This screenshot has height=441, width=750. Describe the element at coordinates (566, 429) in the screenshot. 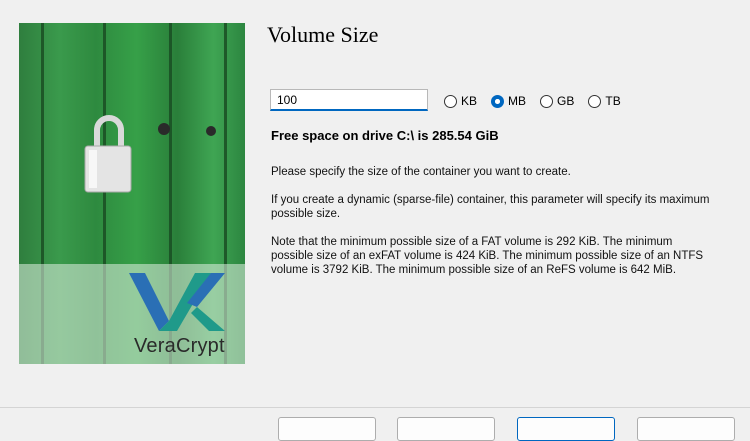

I see `next-button` at that location.